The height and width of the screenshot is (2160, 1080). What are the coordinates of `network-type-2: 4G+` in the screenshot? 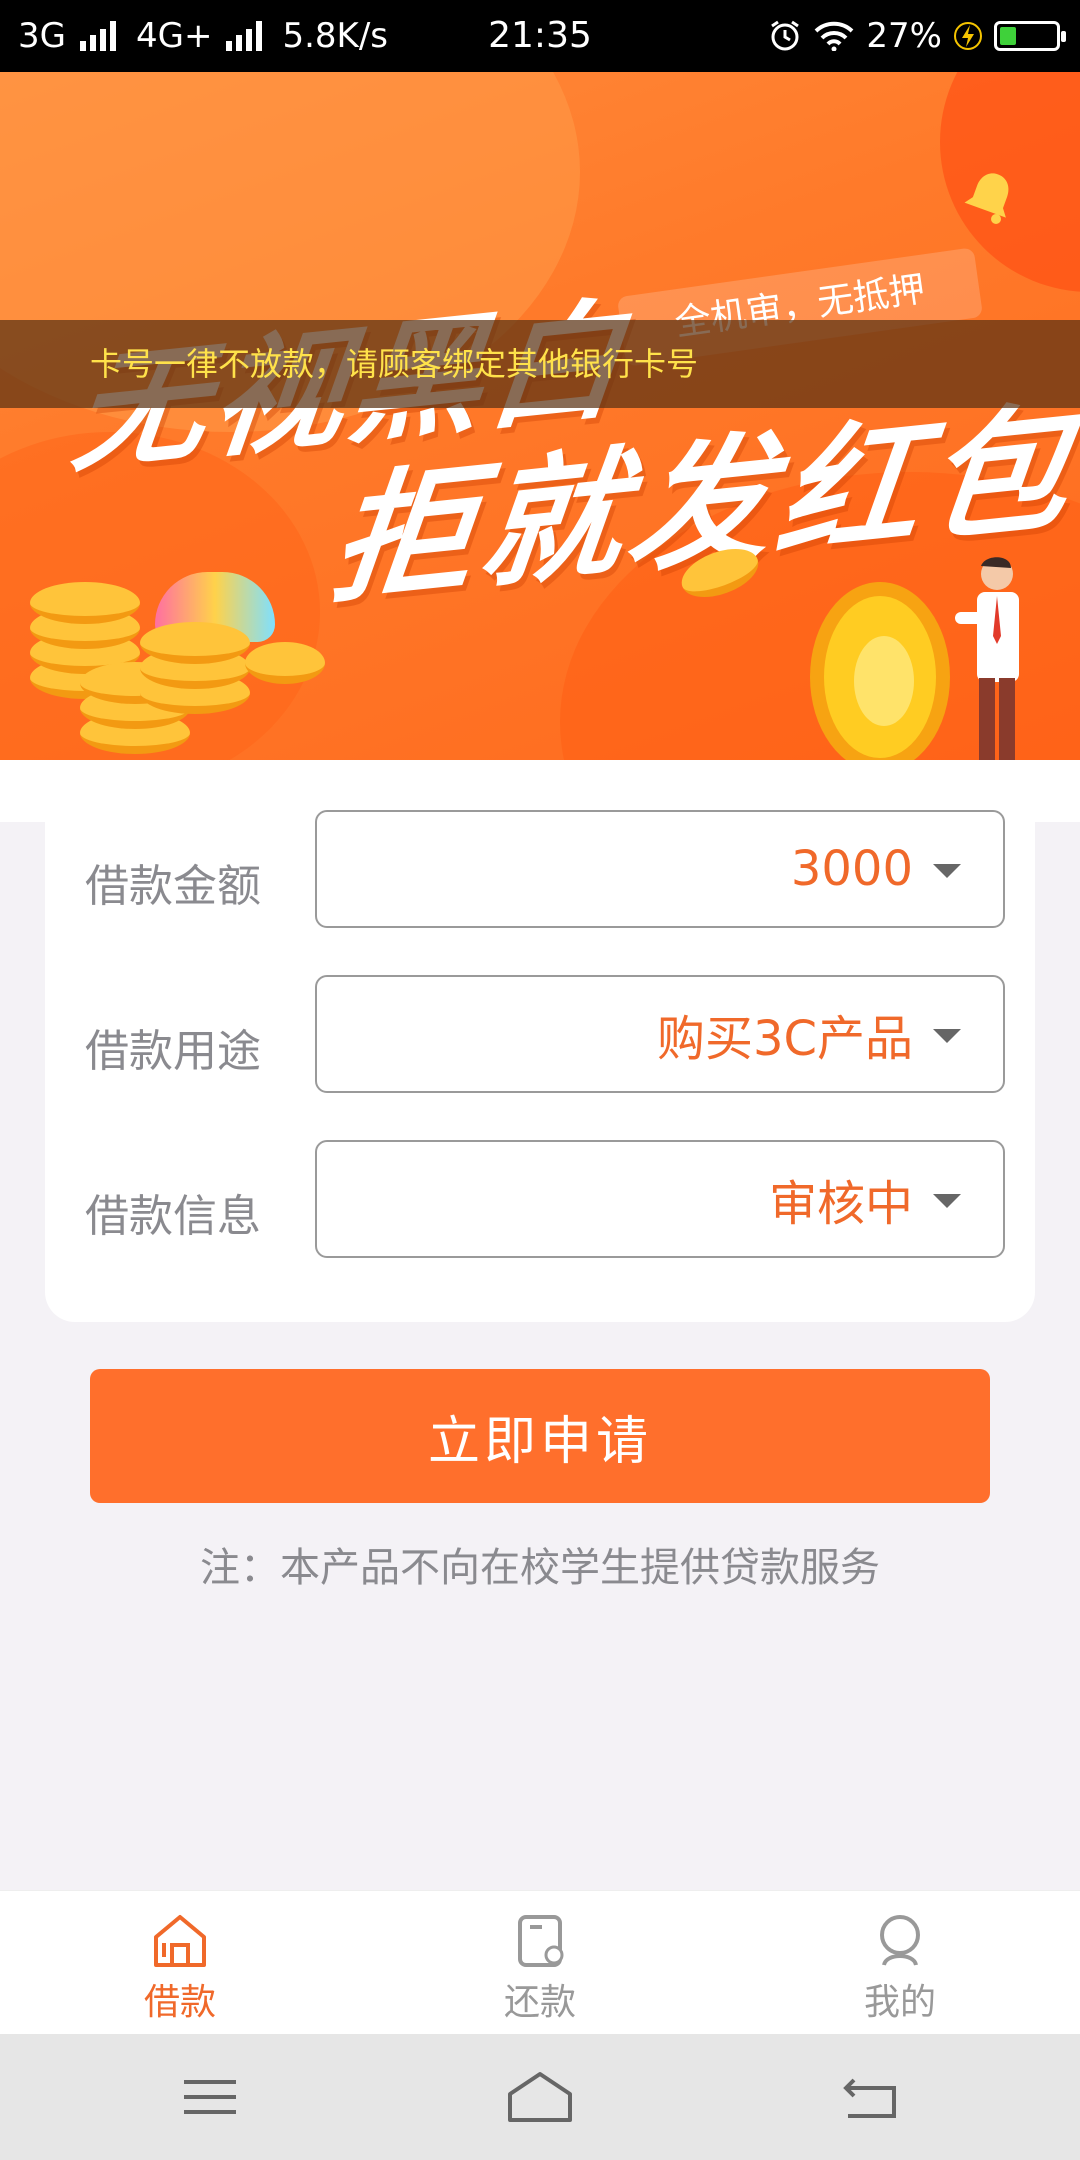 It's located at (174, 36).